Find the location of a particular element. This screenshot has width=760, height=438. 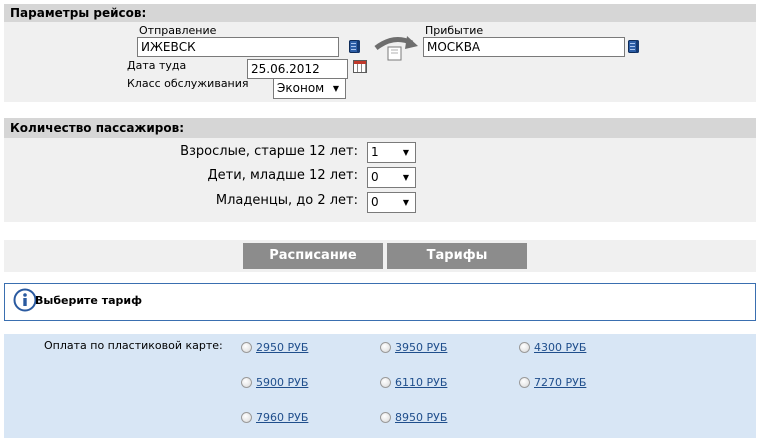

arrival-label: Прибытие is located at coordinates (454, 30).